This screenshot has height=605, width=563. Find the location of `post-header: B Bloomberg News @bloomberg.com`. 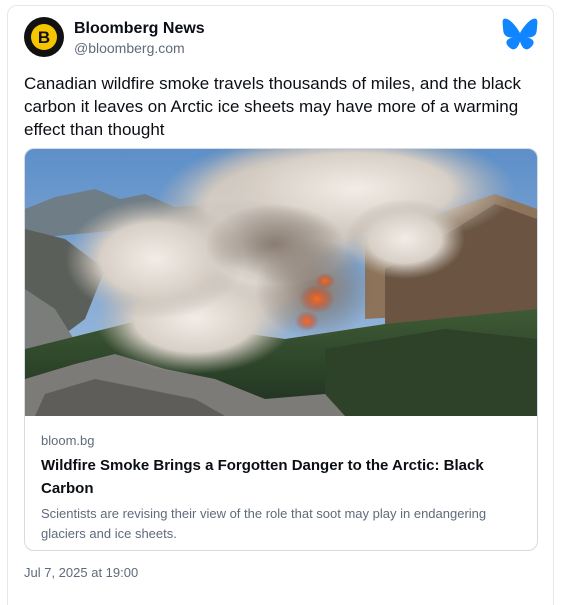

post-header: B Bloomberg News @bloomberg.com is located at coordinates (281, 38).